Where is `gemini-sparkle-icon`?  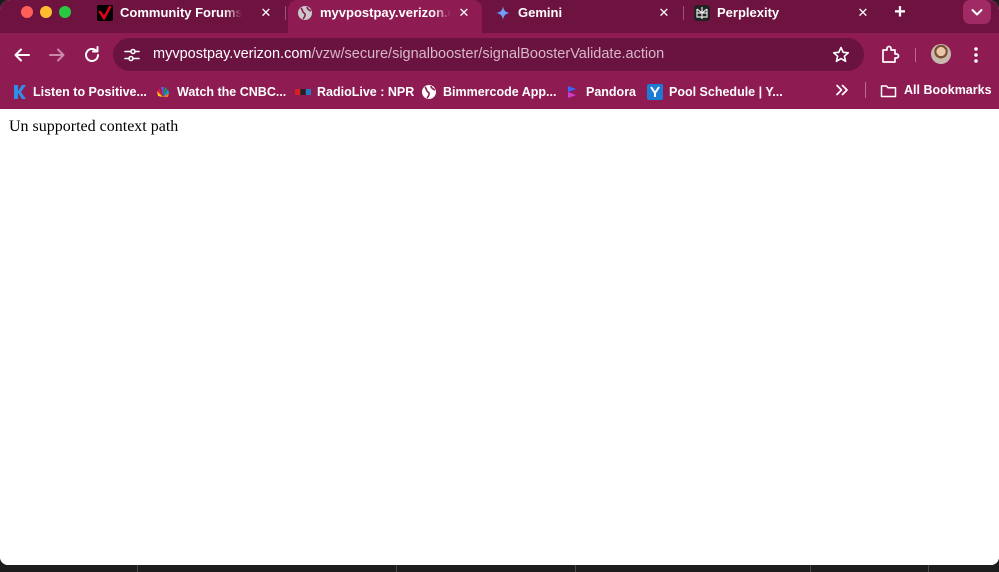
gemini-sparkle-icon is located at coordinates (503, 13).